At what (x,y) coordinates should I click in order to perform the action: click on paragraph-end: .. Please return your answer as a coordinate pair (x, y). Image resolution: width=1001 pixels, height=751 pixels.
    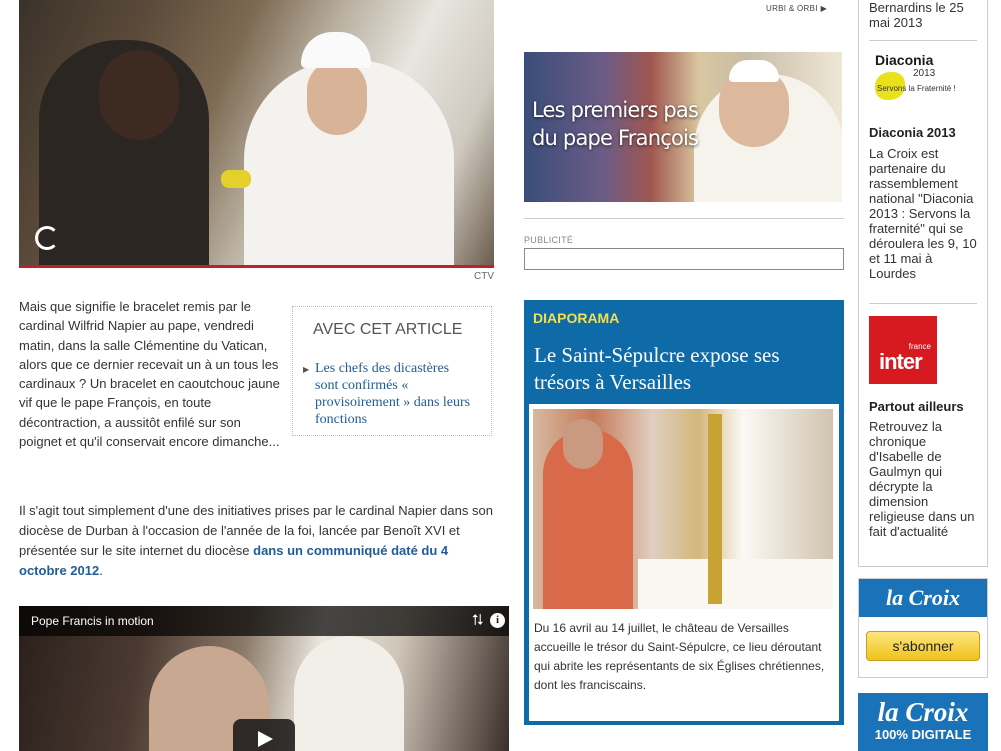
    Looking at the image, I should click on (101, 570).